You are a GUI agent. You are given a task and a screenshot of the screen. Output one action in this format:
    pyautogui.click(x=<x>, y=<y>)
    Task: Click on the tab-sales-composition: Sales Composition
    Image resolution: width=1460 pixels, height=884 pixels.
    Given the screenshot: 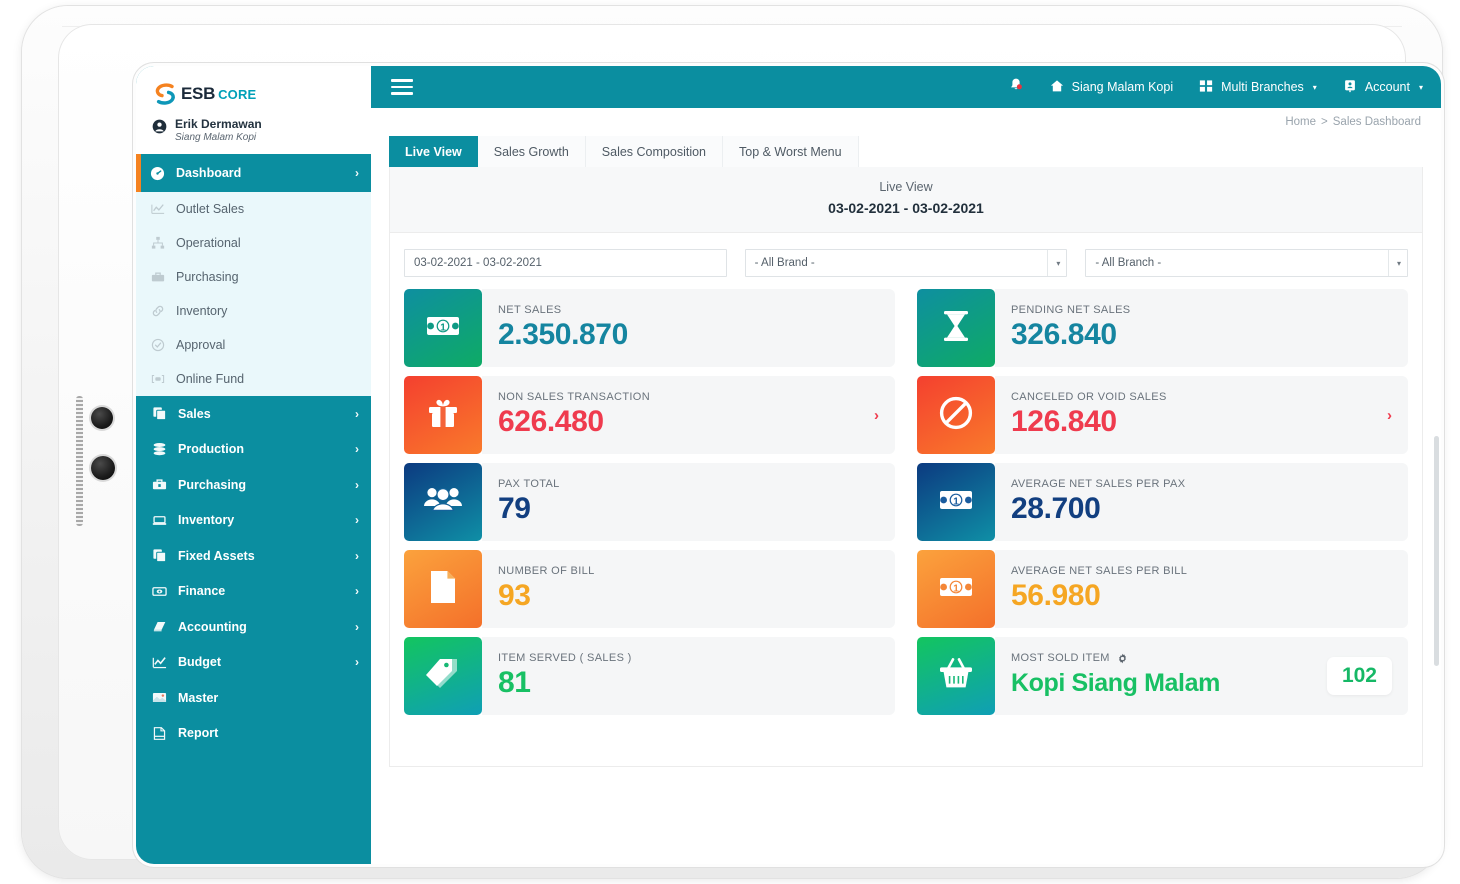 What is the action you would take?
    pyautogui.click(x=654, y=151)
    